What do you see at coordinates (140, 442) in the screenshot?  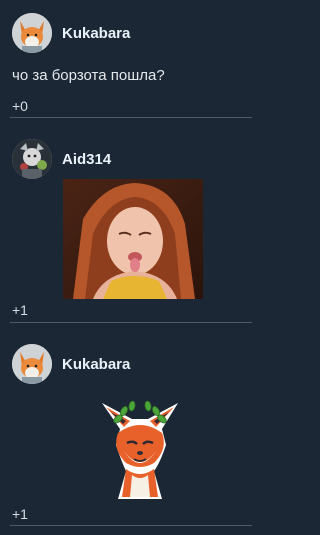 I see `fox-laurel-sticker` at bounding box center [140, 442].